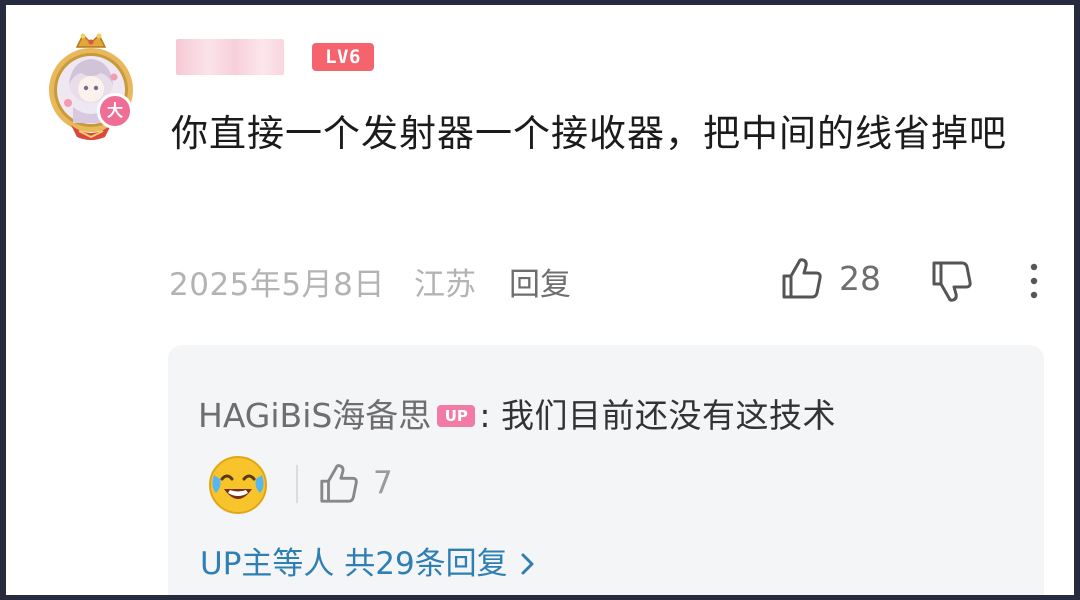 This screenshot has height=600, width=1080. I want to click on comment-region: 江苏, so click(445, 285).